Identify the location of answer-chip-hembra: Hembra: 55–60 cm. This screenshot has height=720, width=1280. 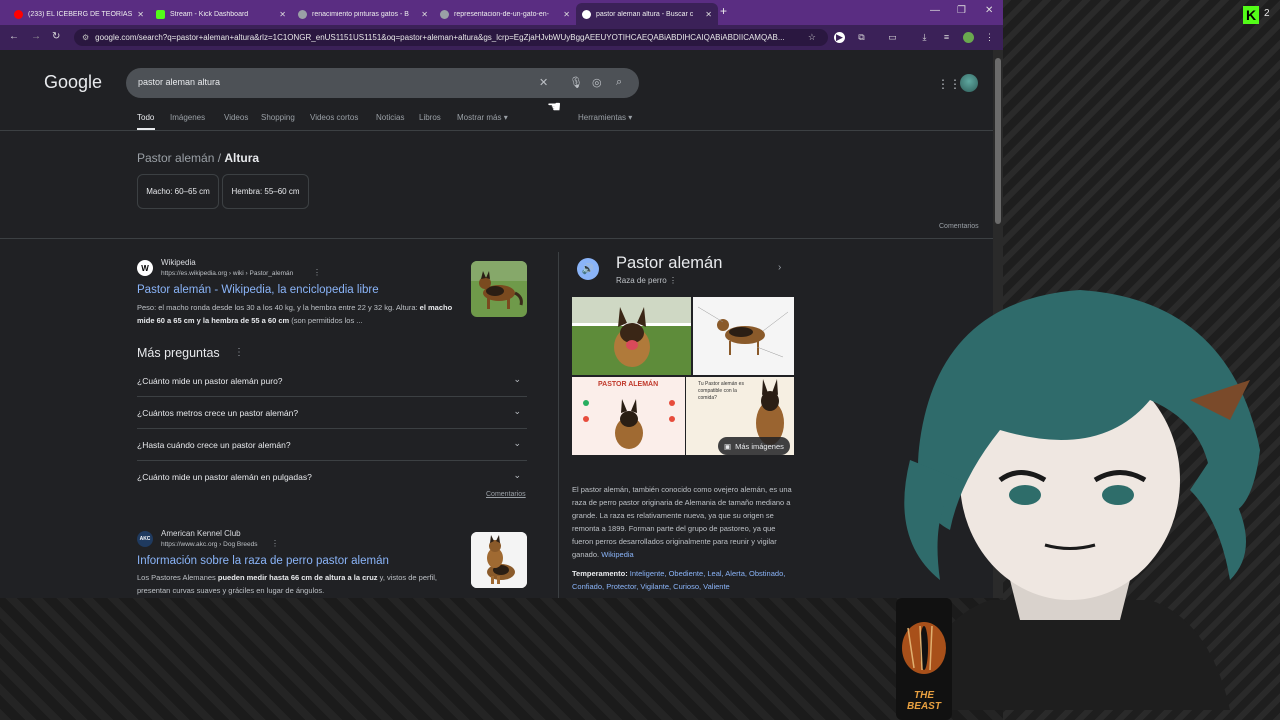
(265, 191).